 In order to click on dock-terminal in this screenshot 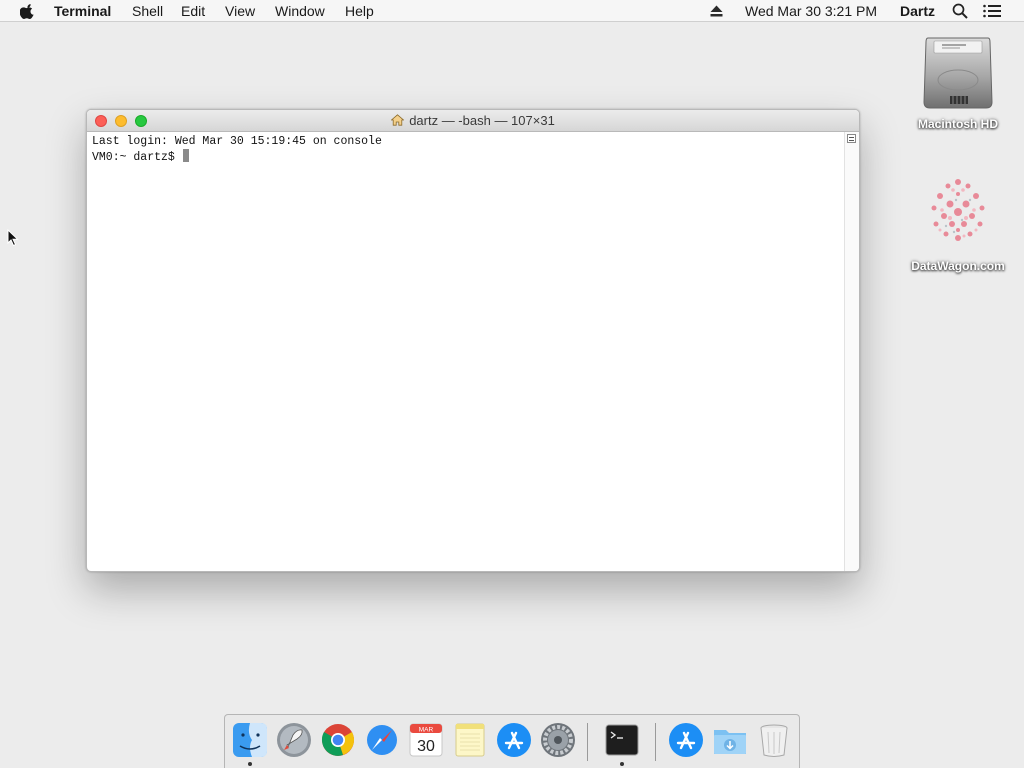, I will do `click(622, 740)`.